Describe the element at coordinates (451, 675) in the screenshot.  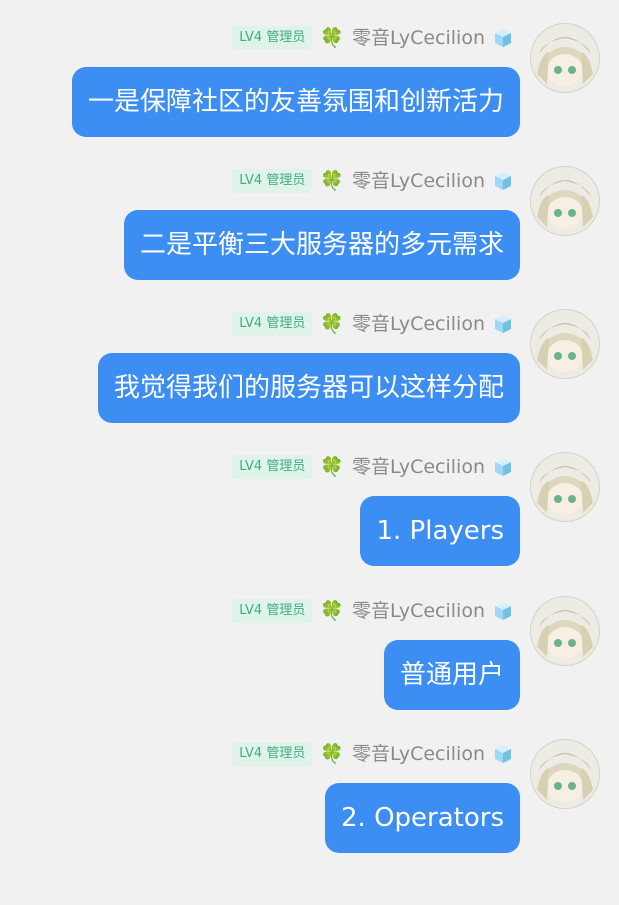
I see `message-bubble: 普通用户` at that location.